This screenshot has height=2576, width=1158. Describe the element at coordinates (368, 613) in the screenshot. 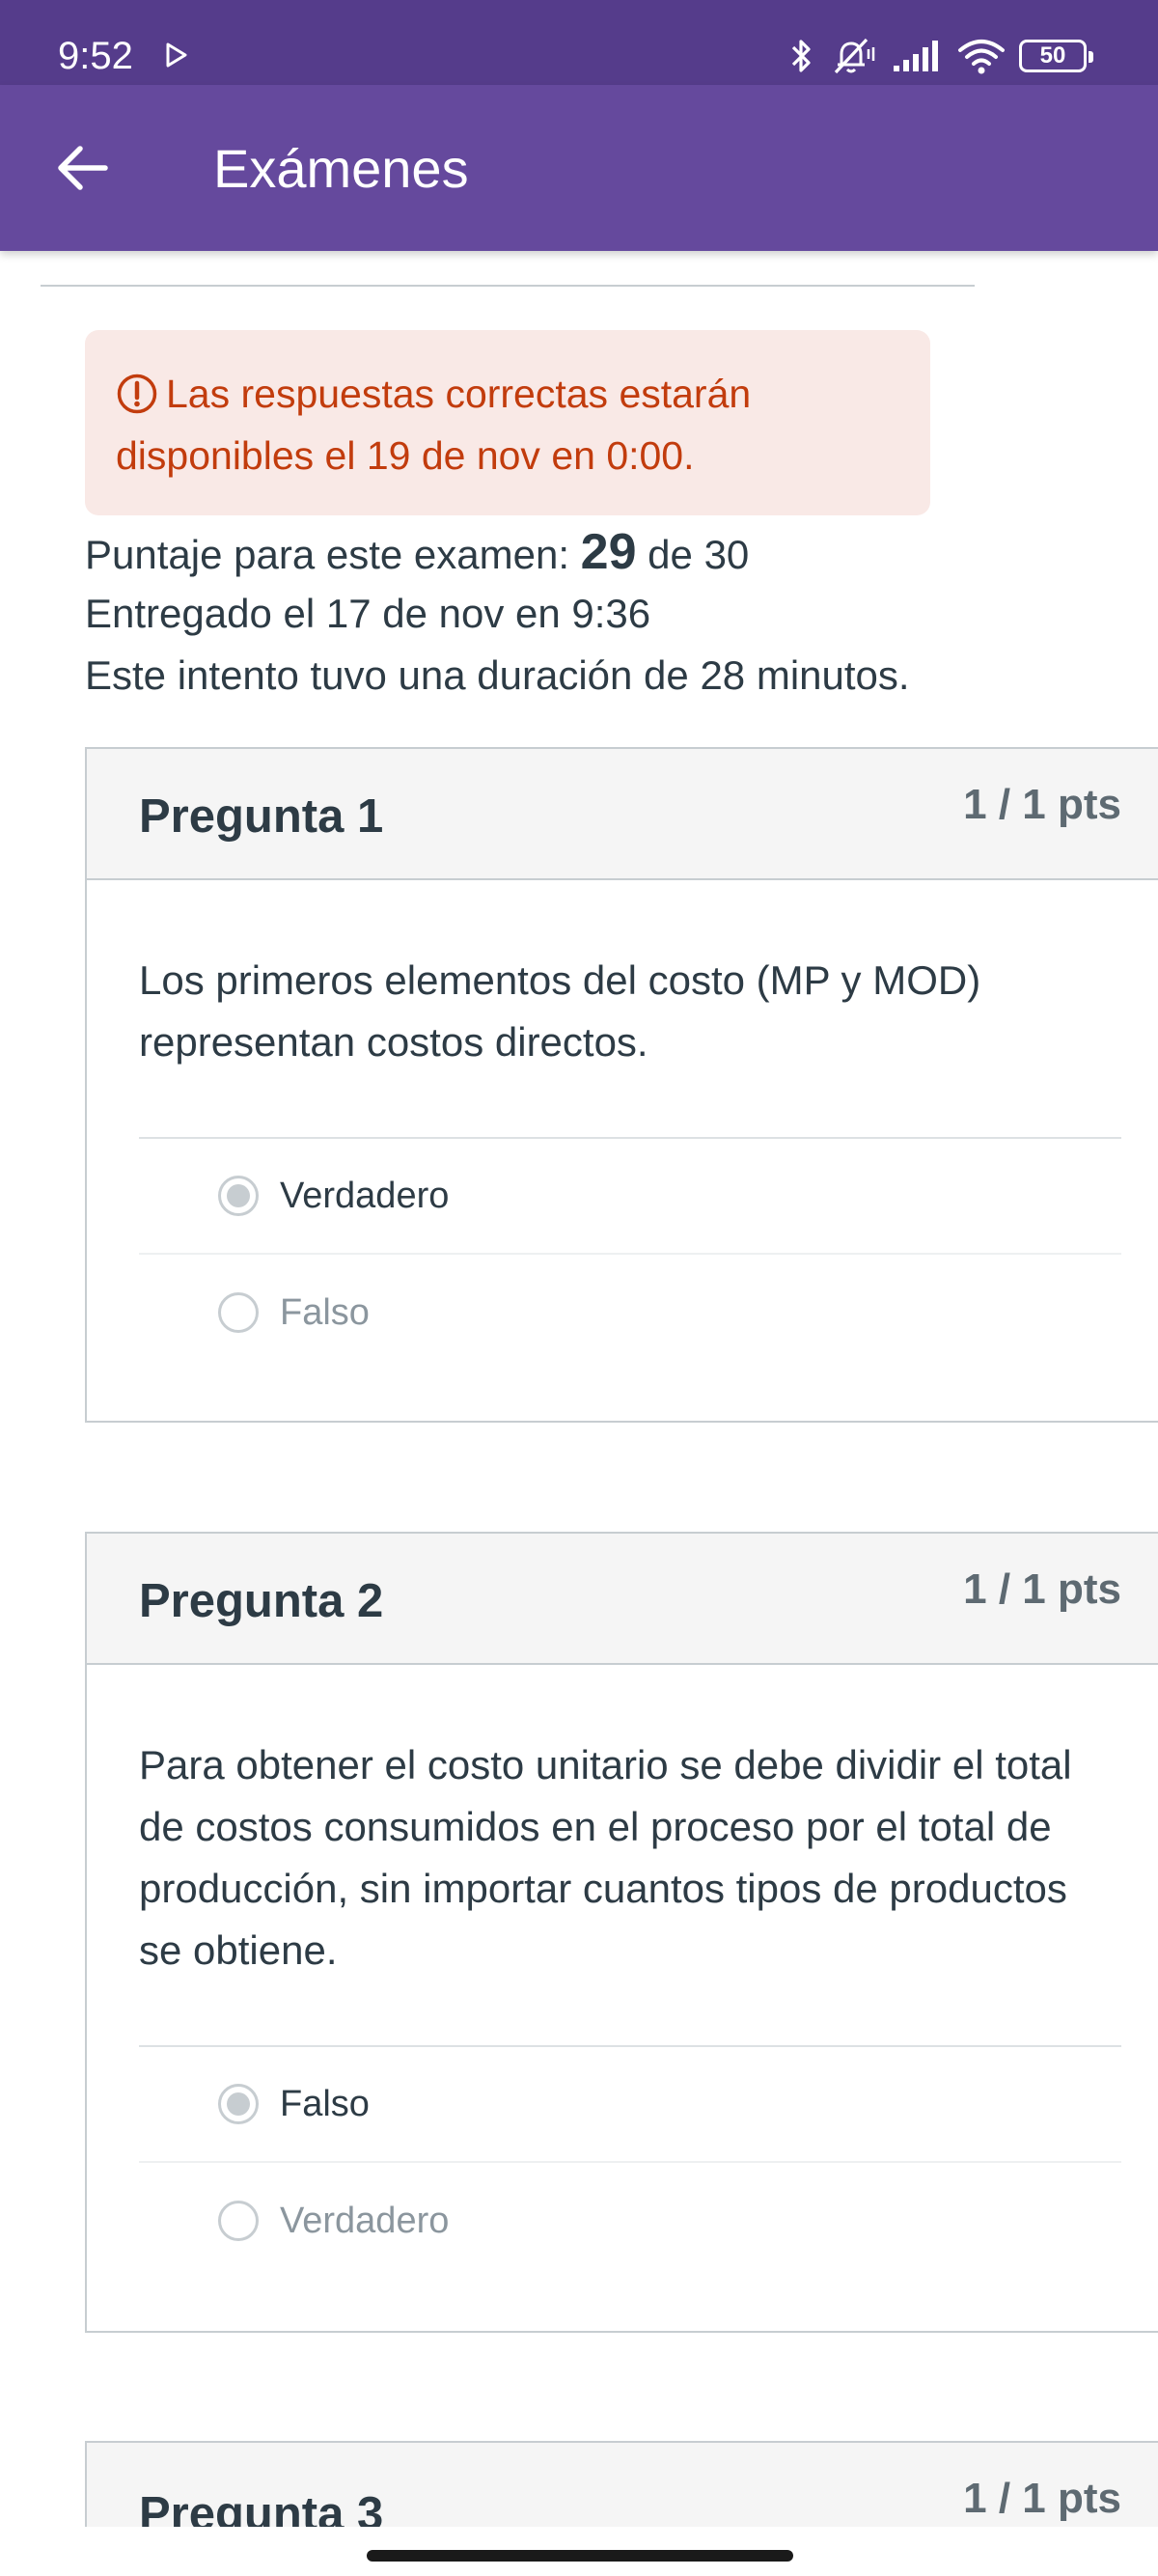

I see `submitted-line: Entregado el 17 de nov en 9:36` at that location.